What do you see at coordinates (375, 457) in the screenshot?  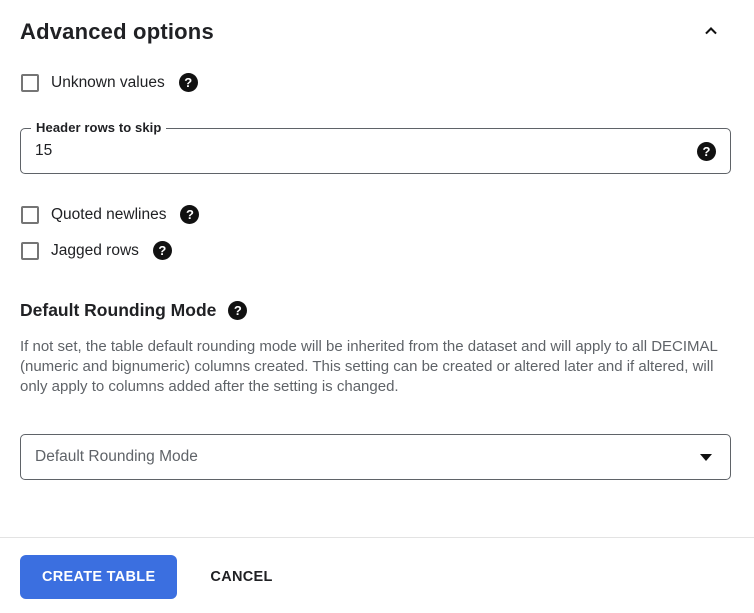 I see `rounding-mode-select: Default Rounding Mode` at bounding box center [375, 457].